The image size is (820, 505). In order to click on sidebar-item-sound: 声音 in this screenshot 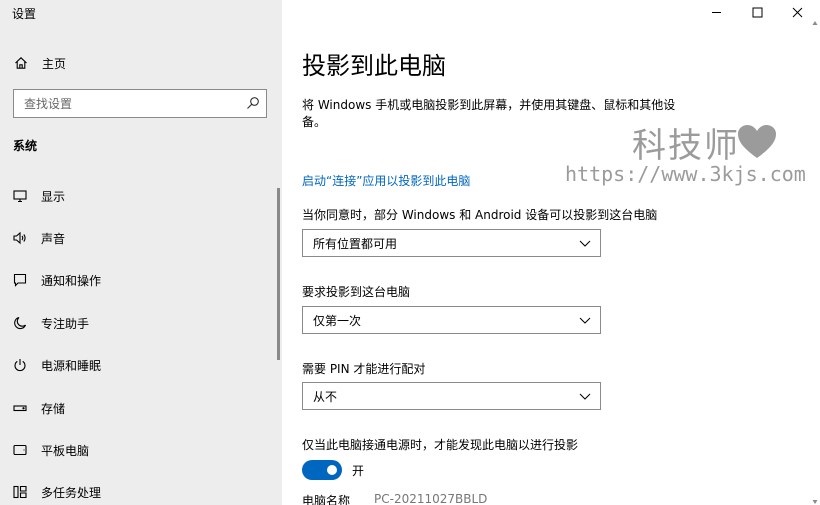, I will do `click(39, 238)`.